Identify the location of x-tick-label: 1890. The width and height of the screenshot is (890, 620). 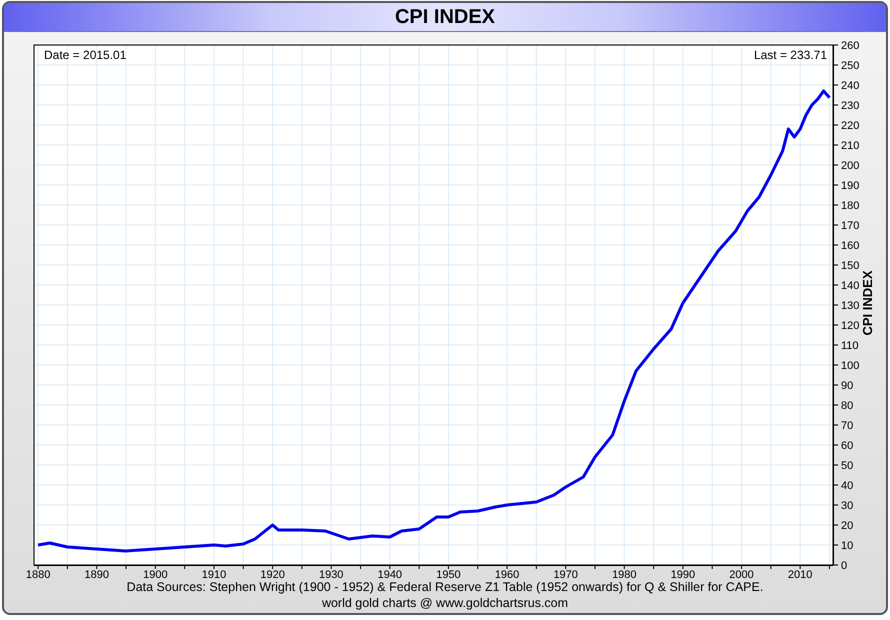
(96, 574).